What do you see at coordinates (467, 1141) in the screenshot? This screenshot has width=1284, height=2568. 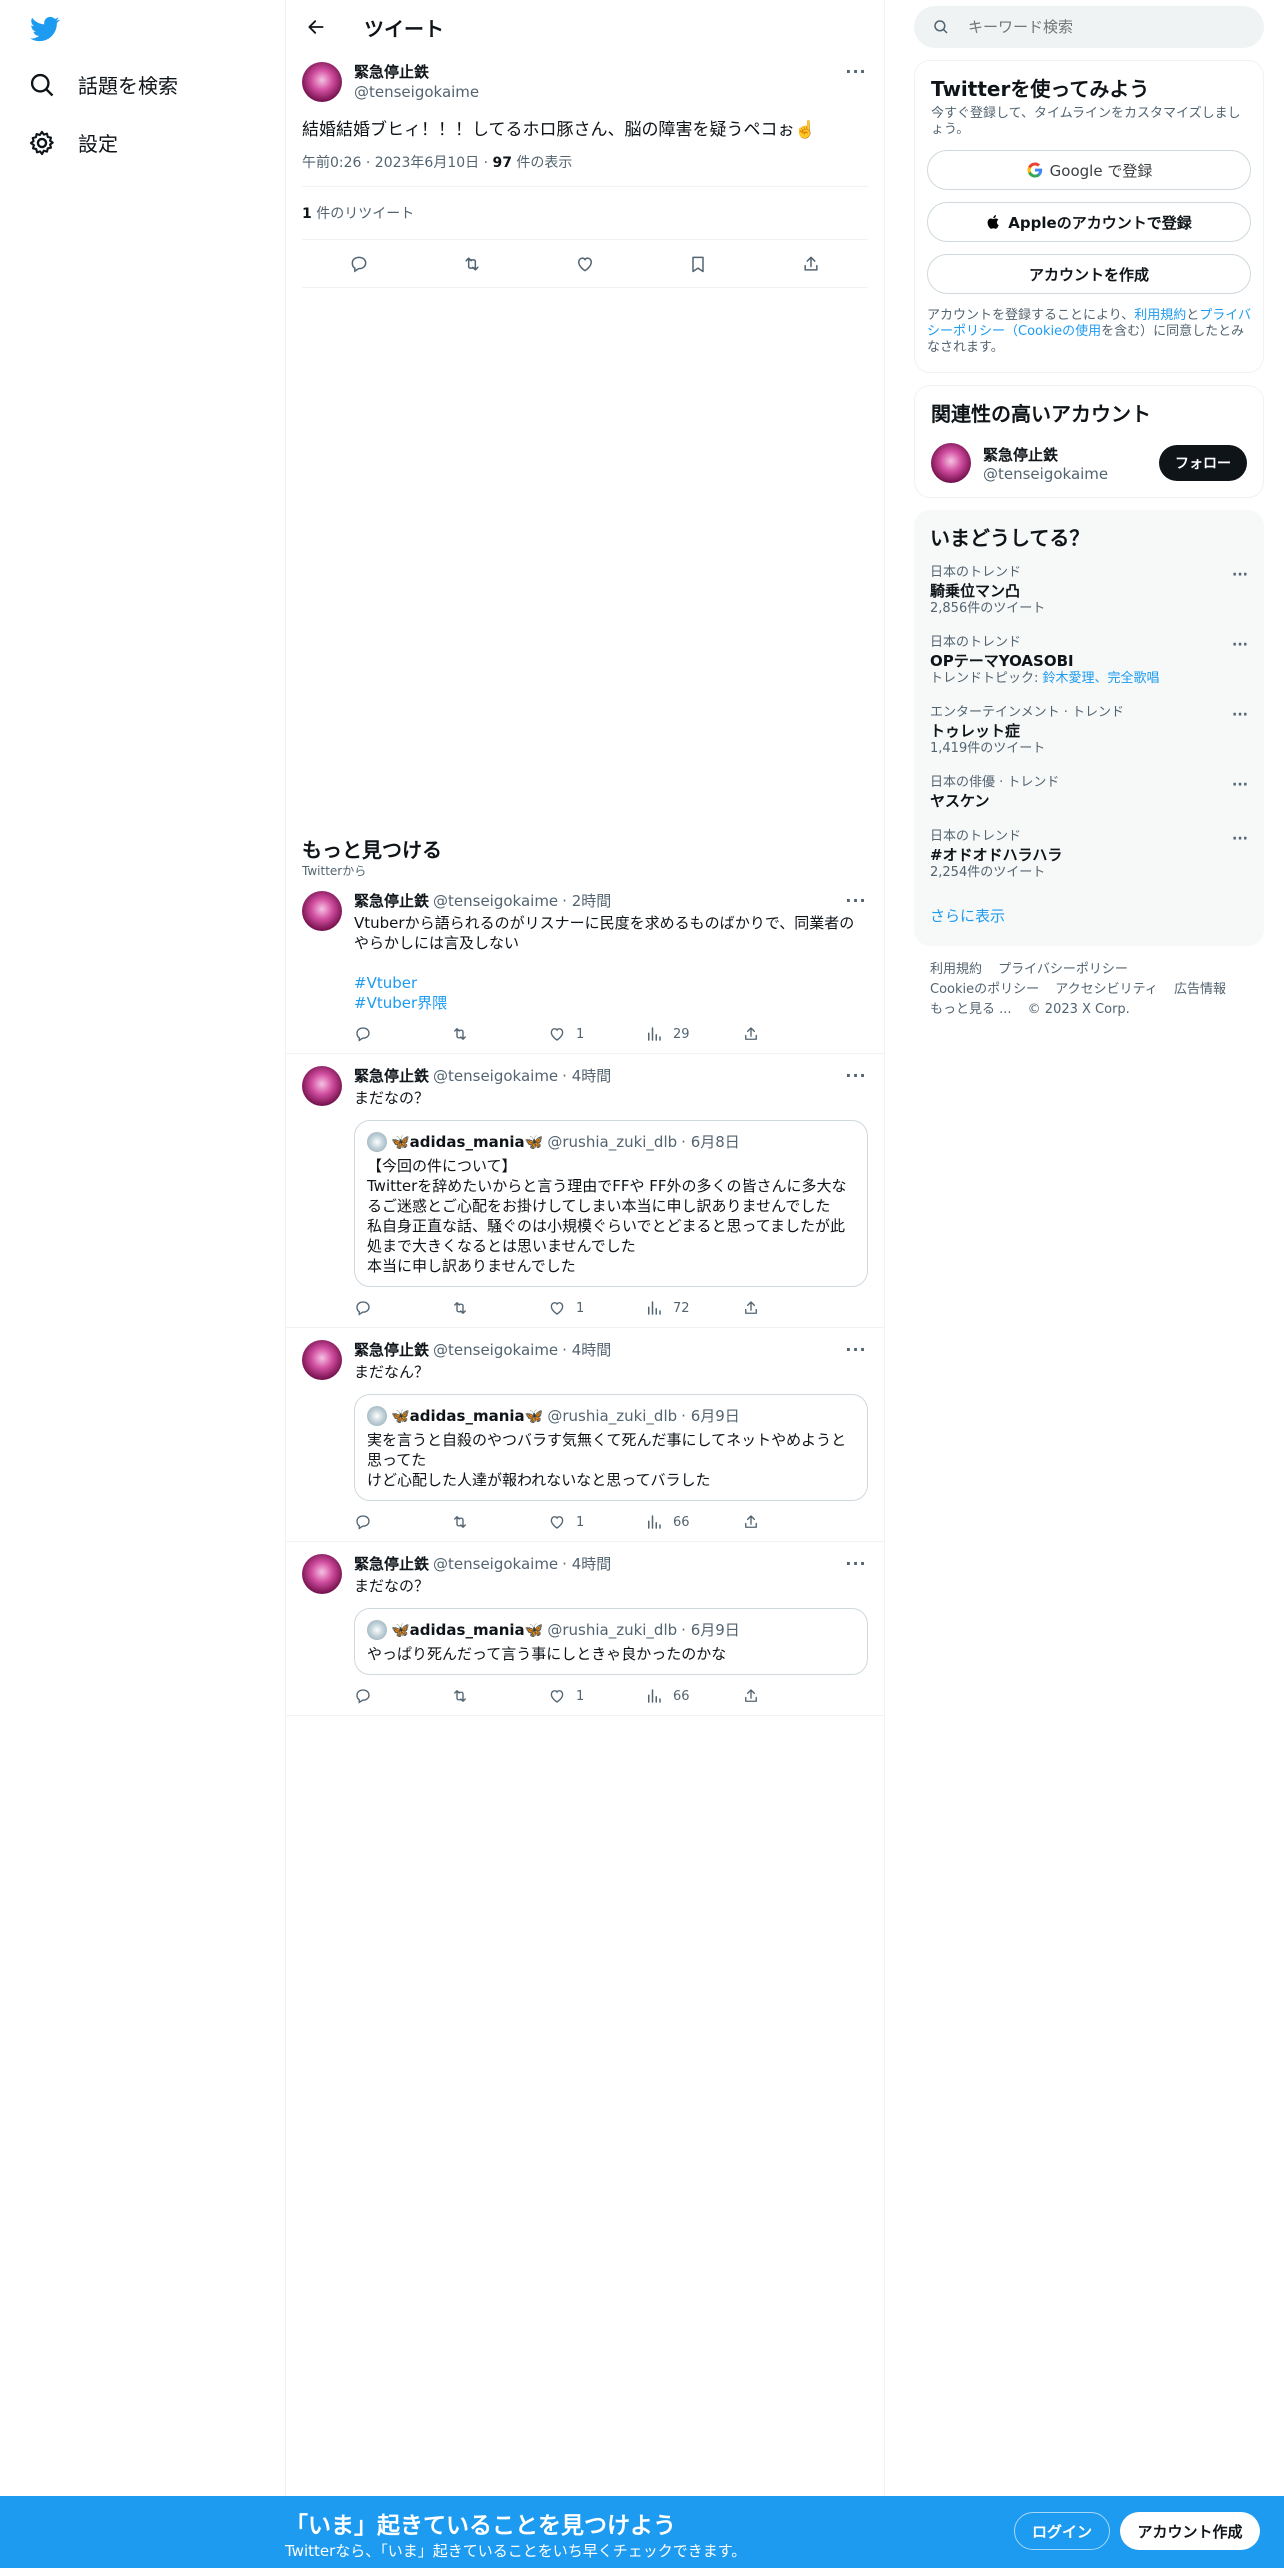 I see `quote-author-name: 🦋adidas_mania🦋` at bounding box center [467, 1141].